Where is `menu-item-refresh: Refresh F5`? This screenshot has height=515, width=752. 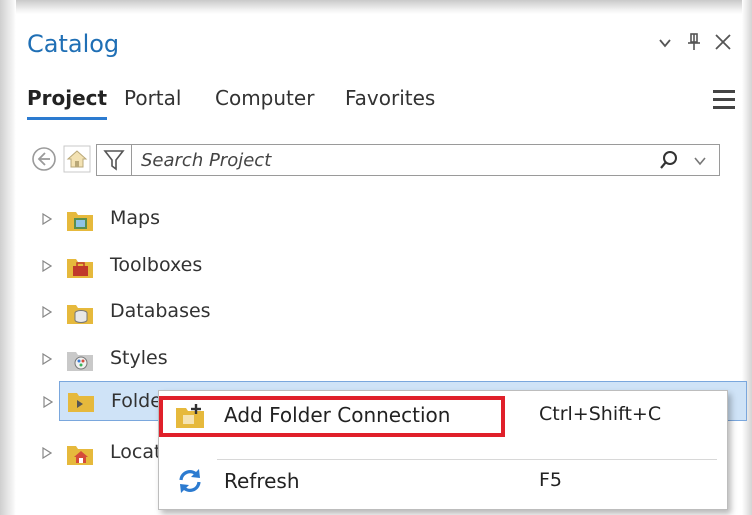
menu-item-refresh: Refresh F5 is located at coordinates (443, 482).